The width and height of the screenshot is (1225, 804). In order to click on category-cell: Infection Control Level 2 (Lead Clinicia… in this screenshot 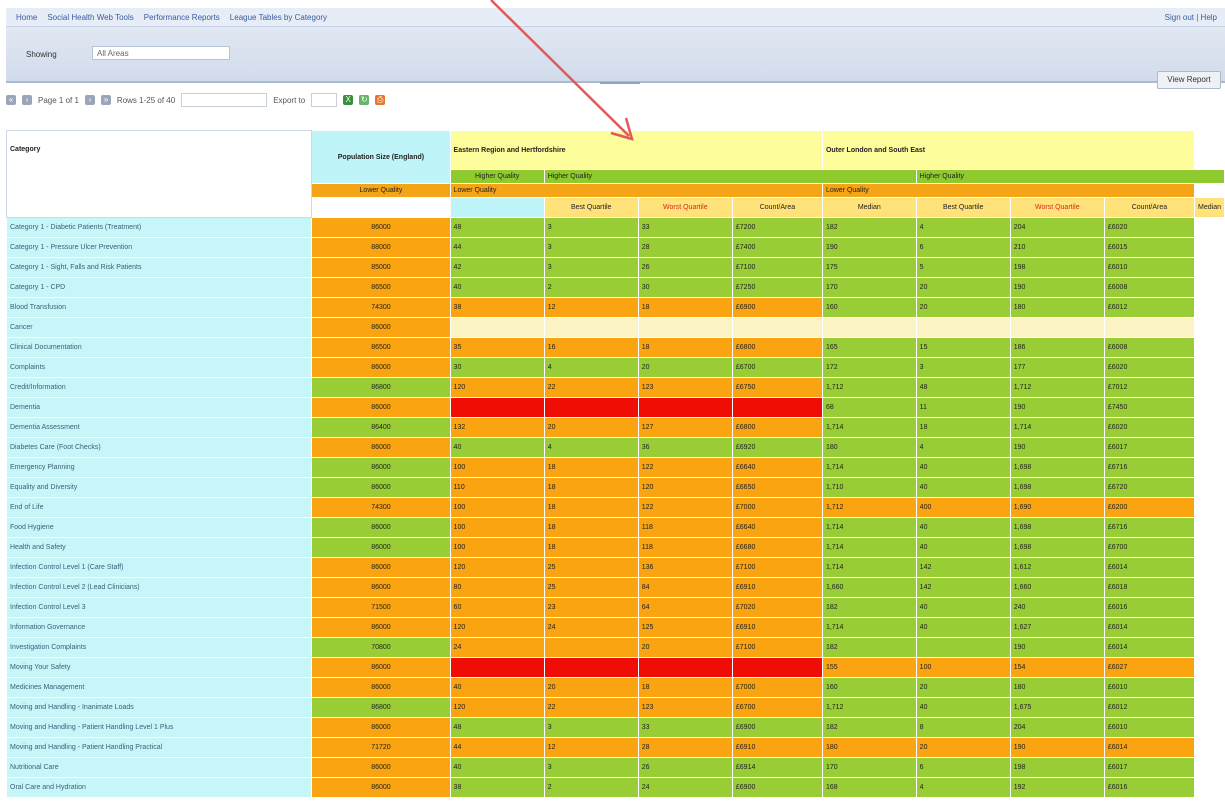, I will do `click(159, 587)`.